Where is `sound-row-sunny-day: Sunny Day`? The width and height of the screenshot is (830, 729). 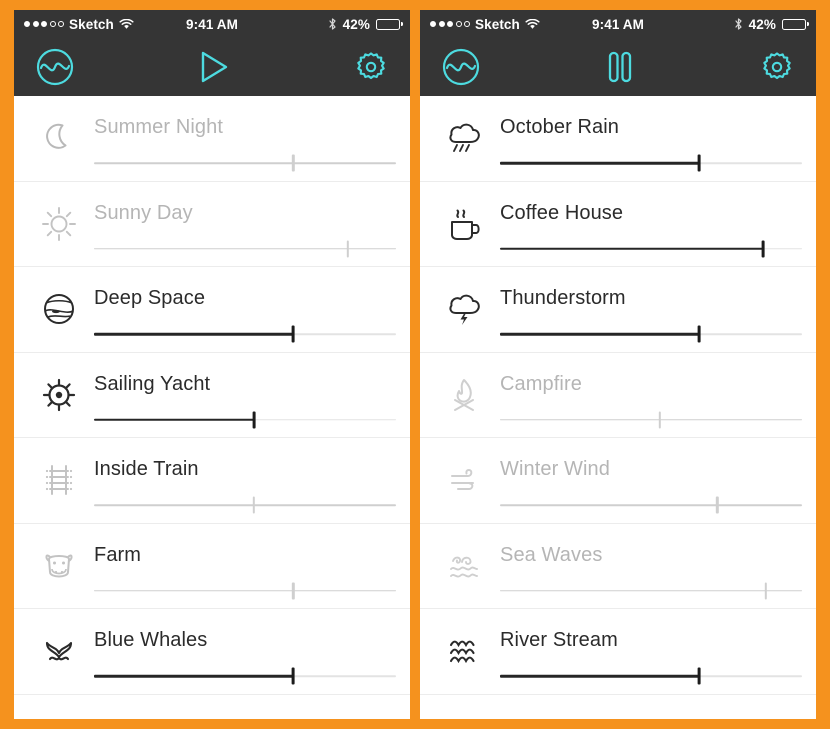 sound-row-sunny-day: Sunny Day is located at coordinates (212, 224).